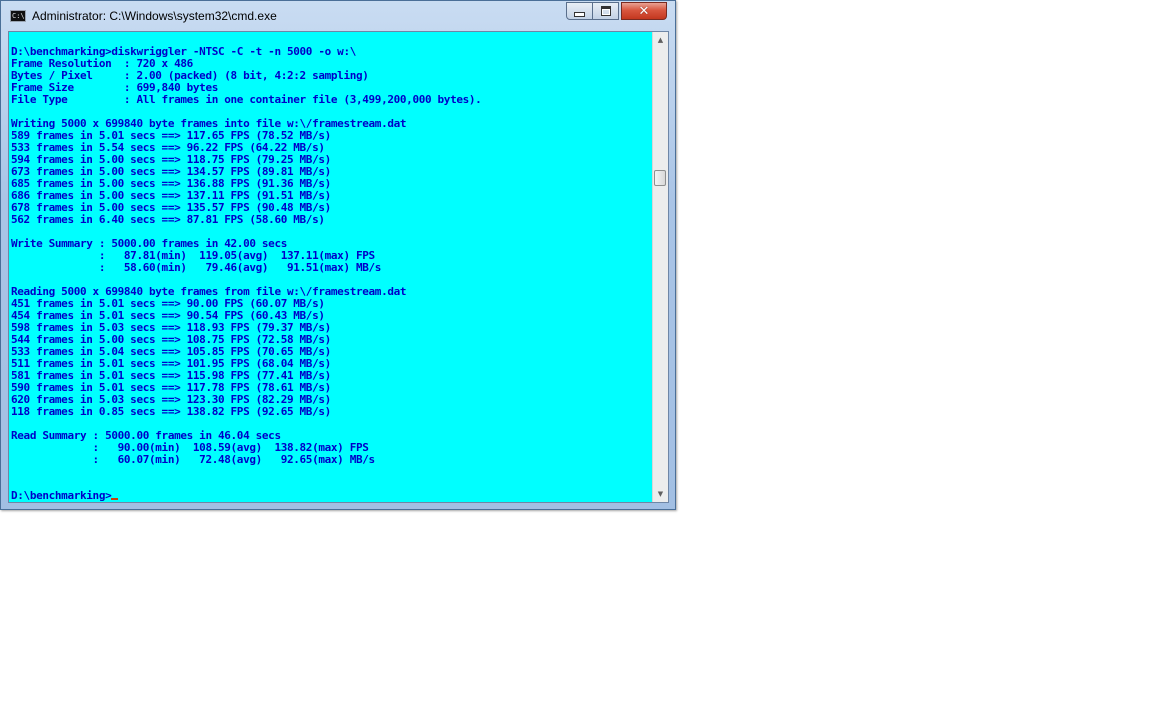 This screenshot has width=1152, height=720. I want to click on maximize-button, so click(605, 11).